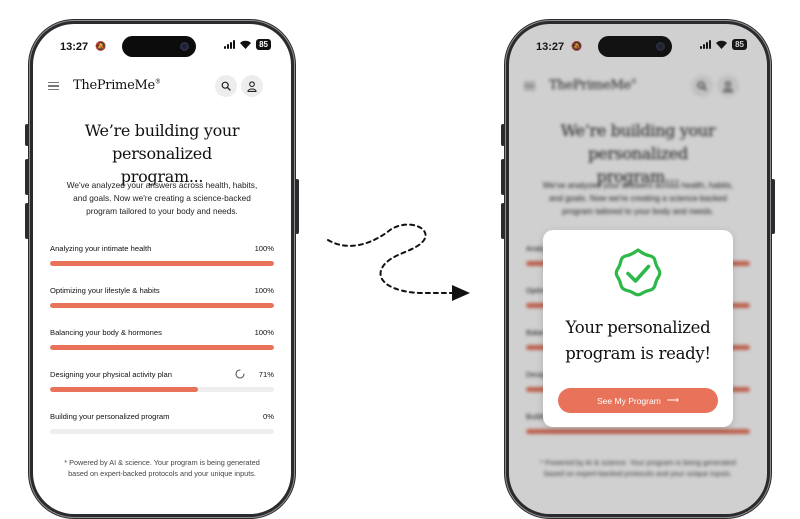 Image resolution: width=800 pixels, height=519 pixels. What do you see at coordinates (110, 416) in the screenshot?
I see `step-label: Building your personalized program` at bounding box center [110, 416].